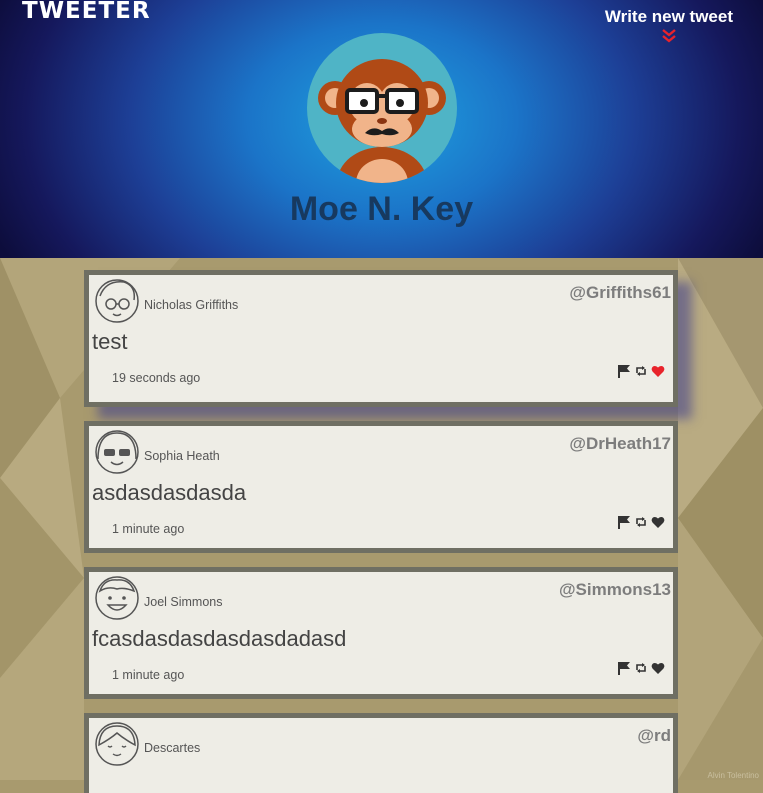 The image size is (763, 793). What do you see at coordinates (117, 452) in the screenshot?
I see `sunglasses-person-icon` at bounding box center [117, 452].